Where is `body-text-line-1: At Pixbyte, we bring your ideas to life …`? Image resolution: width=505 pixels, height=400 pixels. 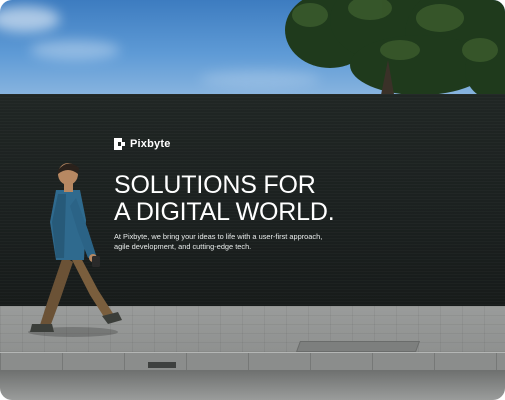 body-text-line-1: At Pixbyte, we bring your ideas to life … is located at coordinates (218, 236).